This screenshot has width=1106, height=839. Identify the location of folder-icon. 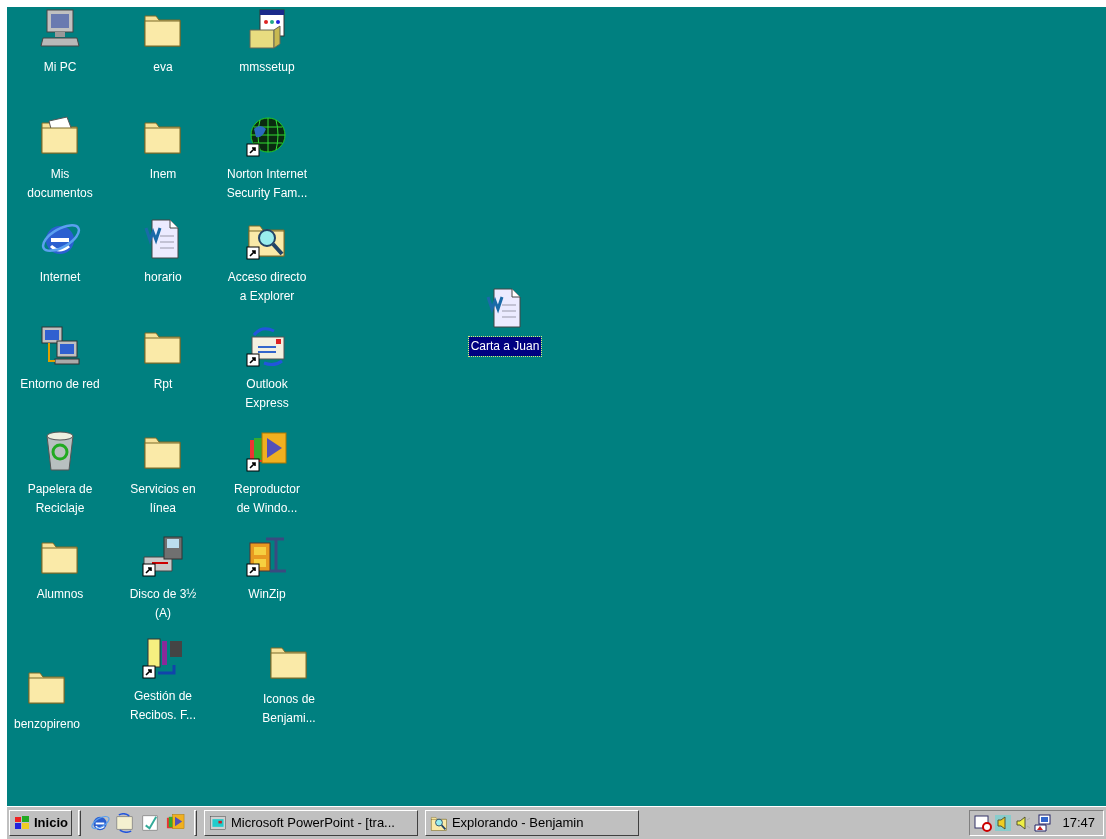
(60, 136).